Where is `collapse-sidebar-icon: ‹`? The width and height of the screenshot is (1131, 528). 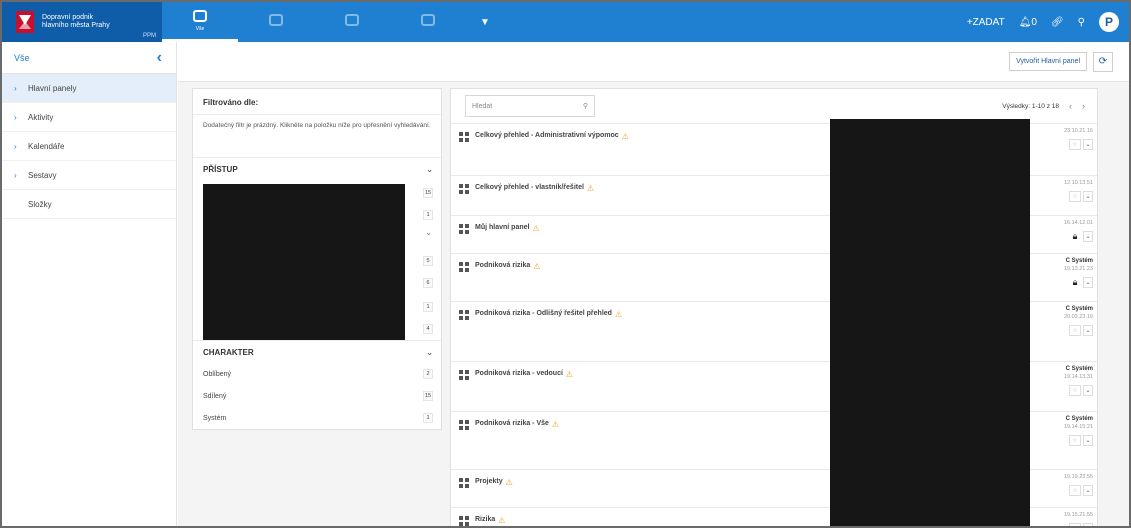 collapse-sidebar-icon: ‹ is located at coordinates (159, 58).